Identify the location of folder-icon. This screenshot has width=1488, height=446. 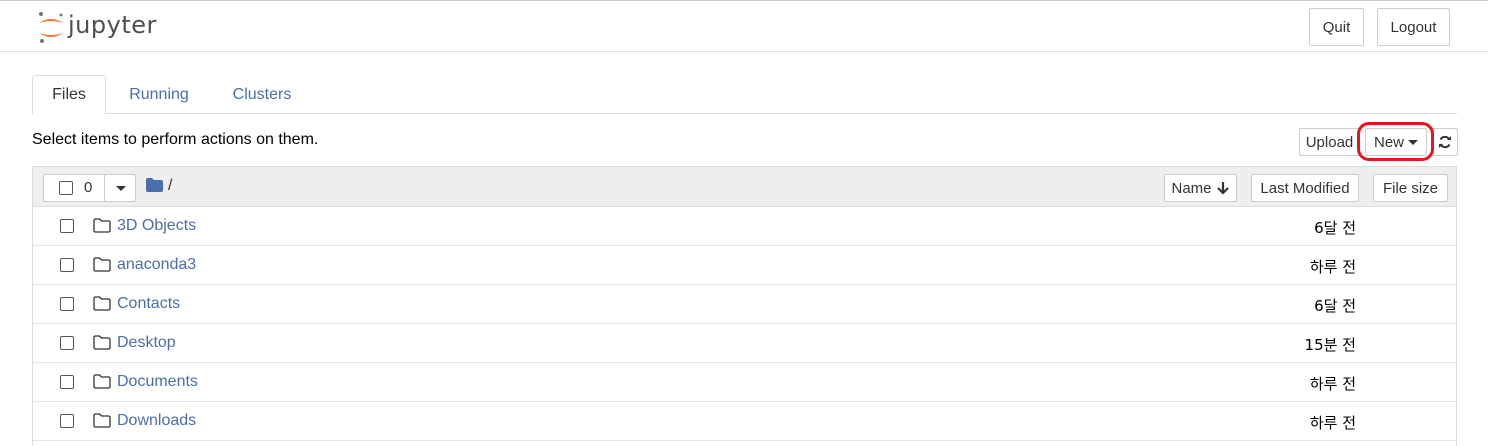
(154, 185).